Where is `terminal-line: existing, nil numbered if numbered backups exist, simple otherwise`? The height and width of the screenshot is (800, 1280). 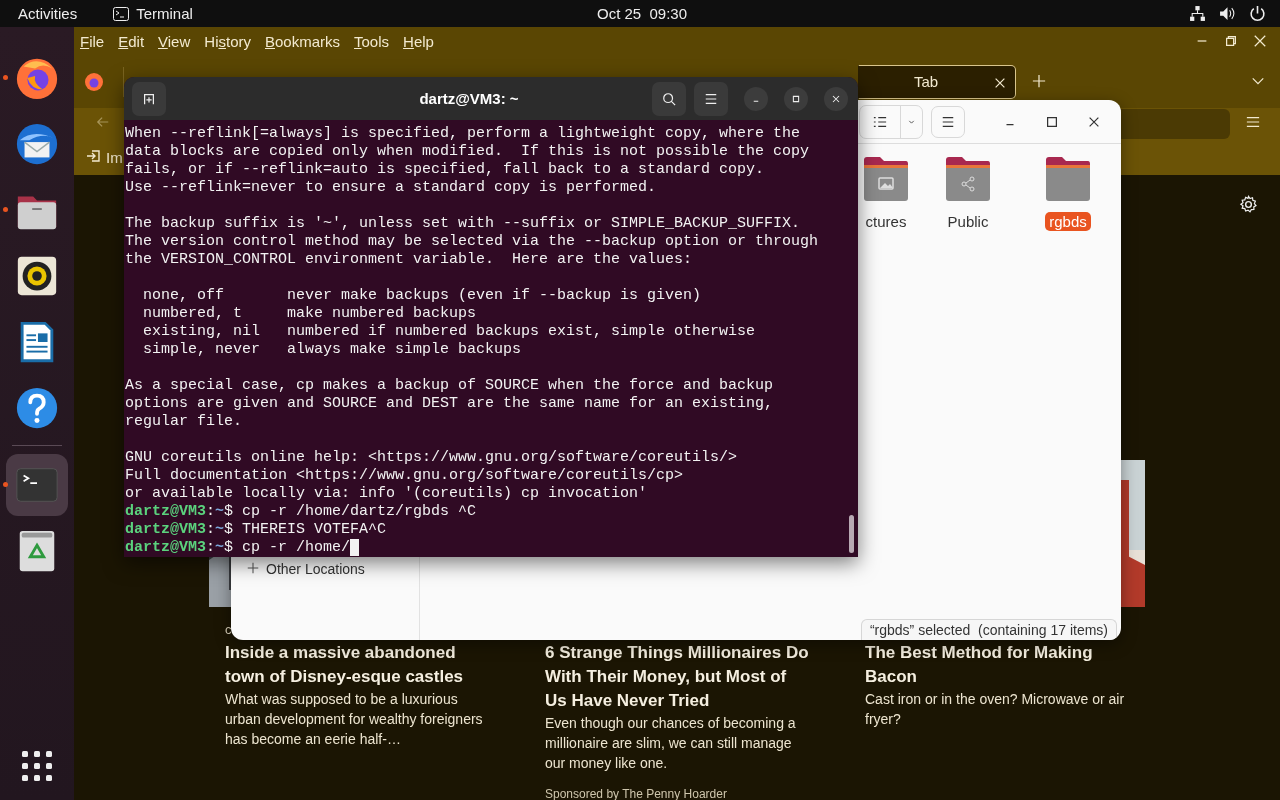 terminal-line: existing, nil numbered if numbered backups exist, simple otherwise is located at coordinates (449, 332).